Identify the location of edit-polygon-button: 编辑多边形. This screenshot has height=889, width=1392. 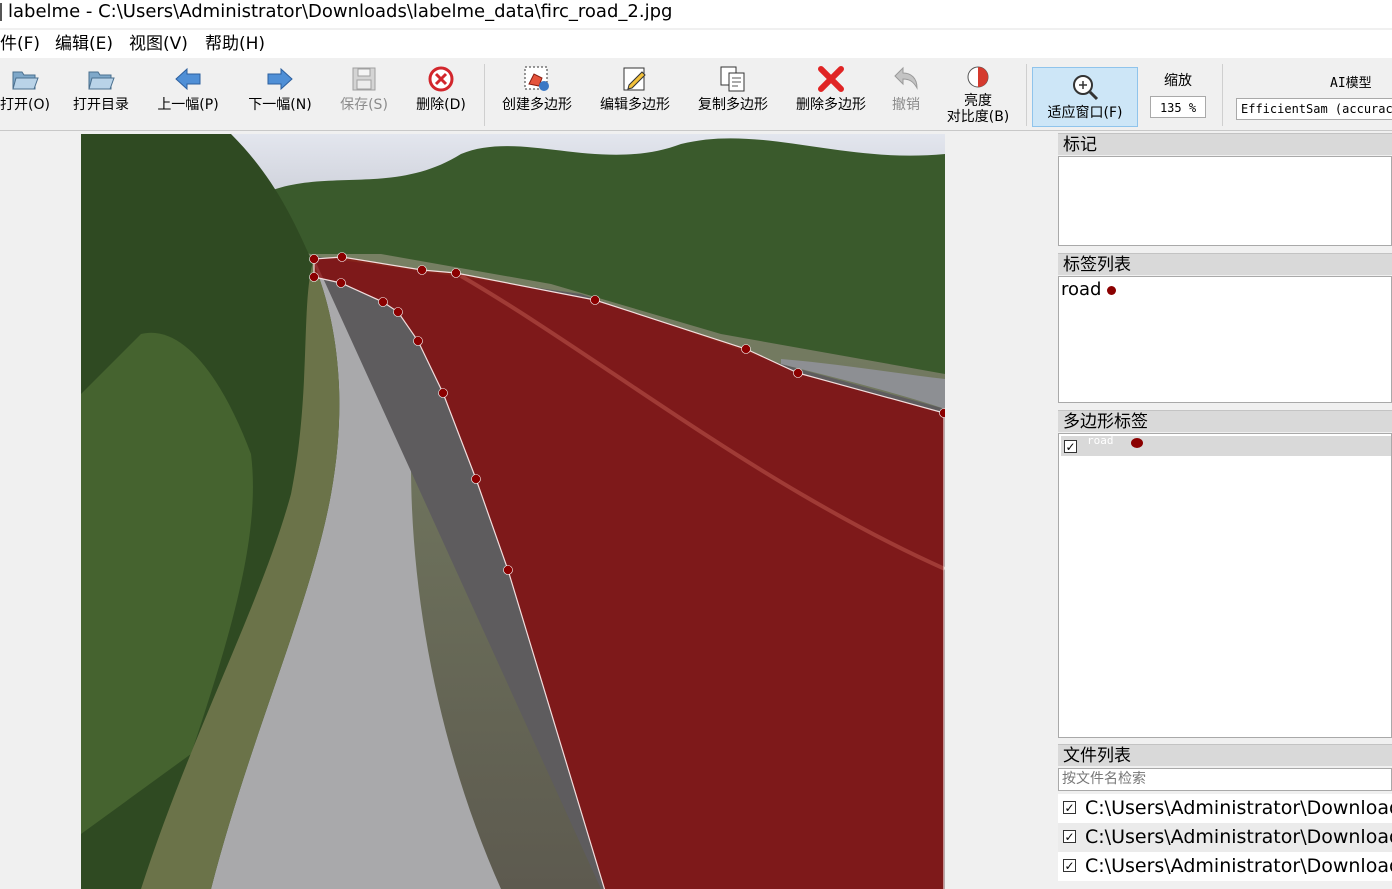
(635, 95).